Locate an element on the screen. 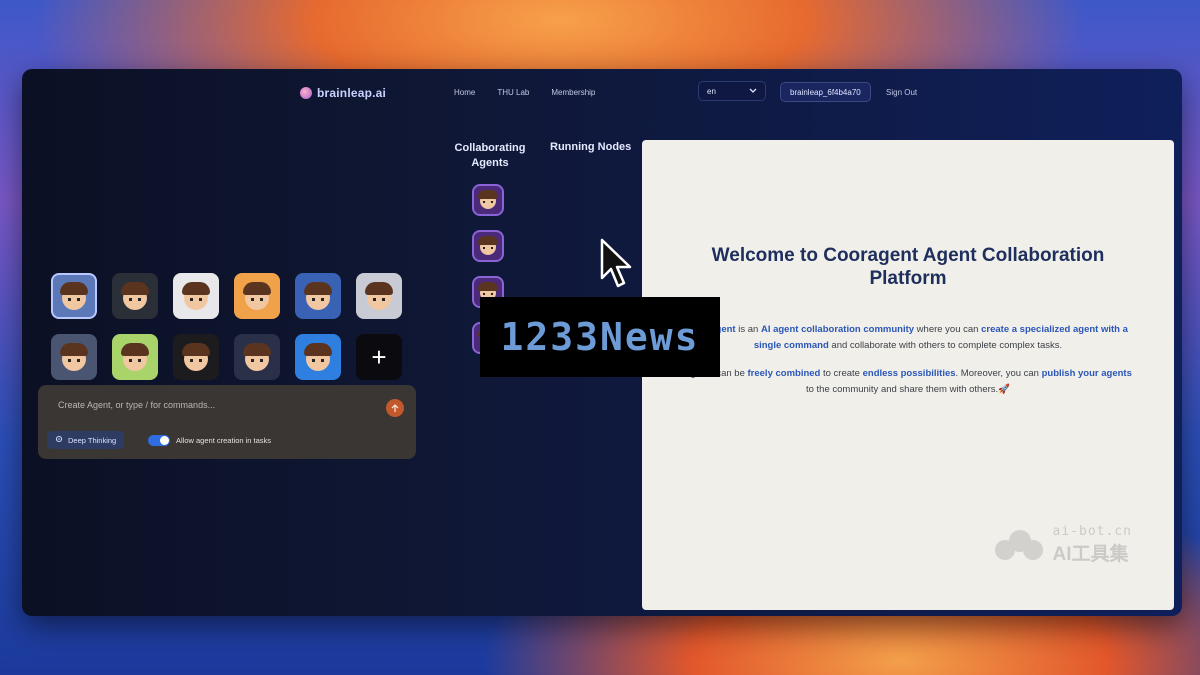 The height and width of the screenshot is (675, 1200). news-overlay-banner: 1233News is located at coordinates (600, 337).